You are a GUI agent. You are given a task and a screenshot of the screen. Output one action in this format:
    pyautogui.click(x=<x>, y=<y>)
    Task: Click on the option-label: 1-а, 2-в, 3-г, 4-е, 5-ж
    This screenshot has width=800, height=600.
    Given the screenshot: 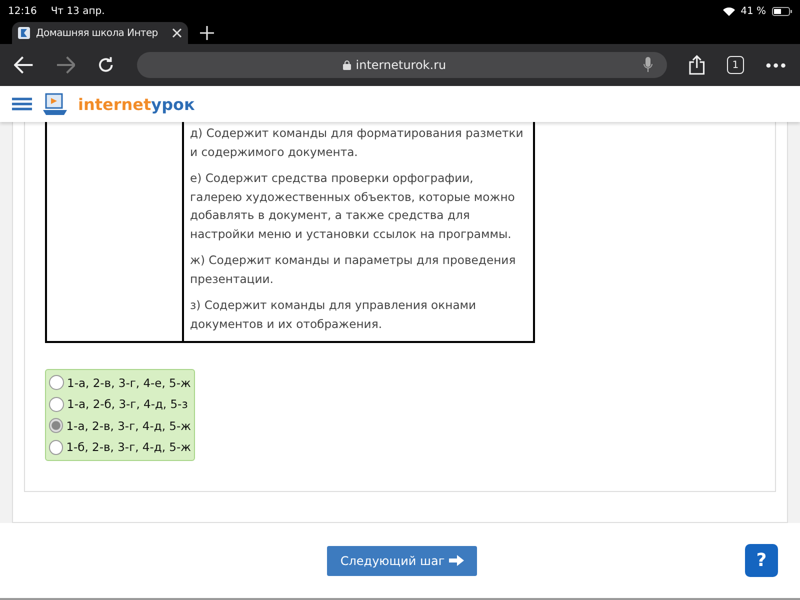 What is the action you would take?
    pyautogui.click(x=129, y=383)
    